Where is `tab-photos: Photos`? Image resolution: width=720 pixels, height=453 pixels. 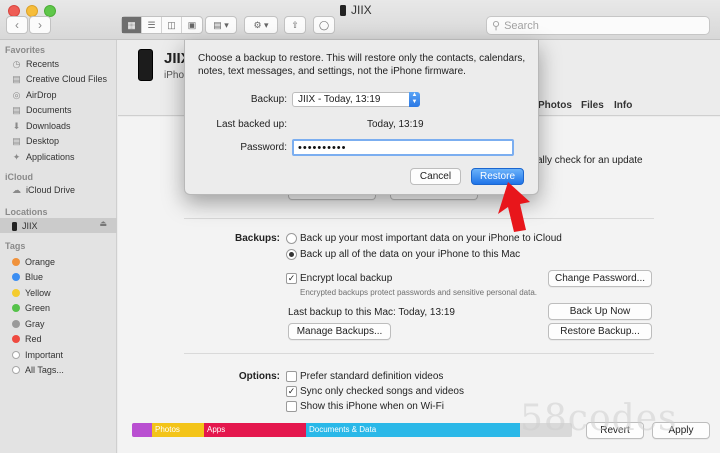
tab-photos: Photos is located at coordinates (555, 105).